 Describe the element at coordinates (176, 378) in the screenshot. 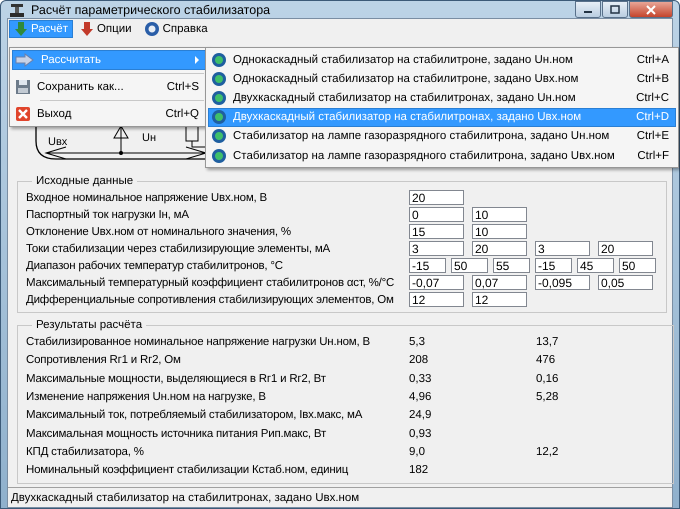

I see `result-label: Максимальные мощности, выделяющиеся в Rг1 и Rг2, Вт` at that location.